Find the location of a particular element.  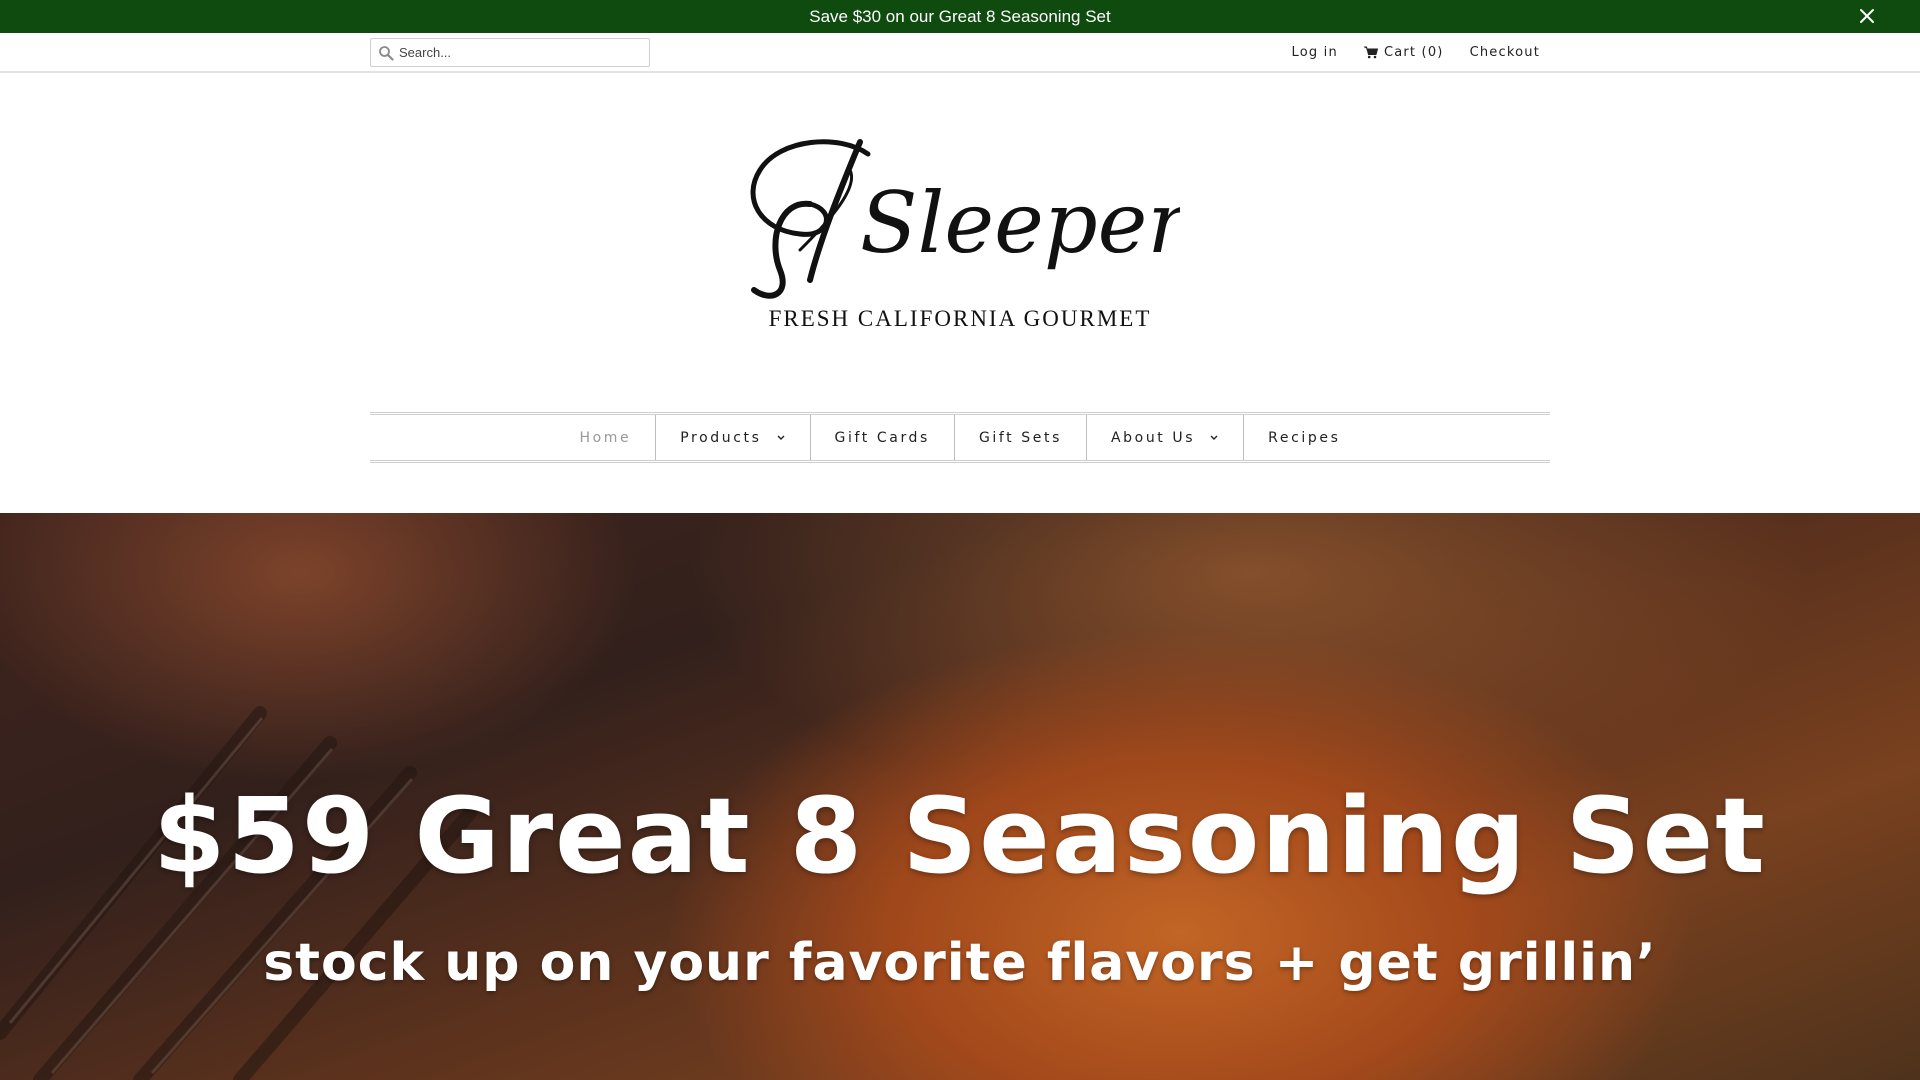

nav-item-label: Products is located at coordinates (721, 437).